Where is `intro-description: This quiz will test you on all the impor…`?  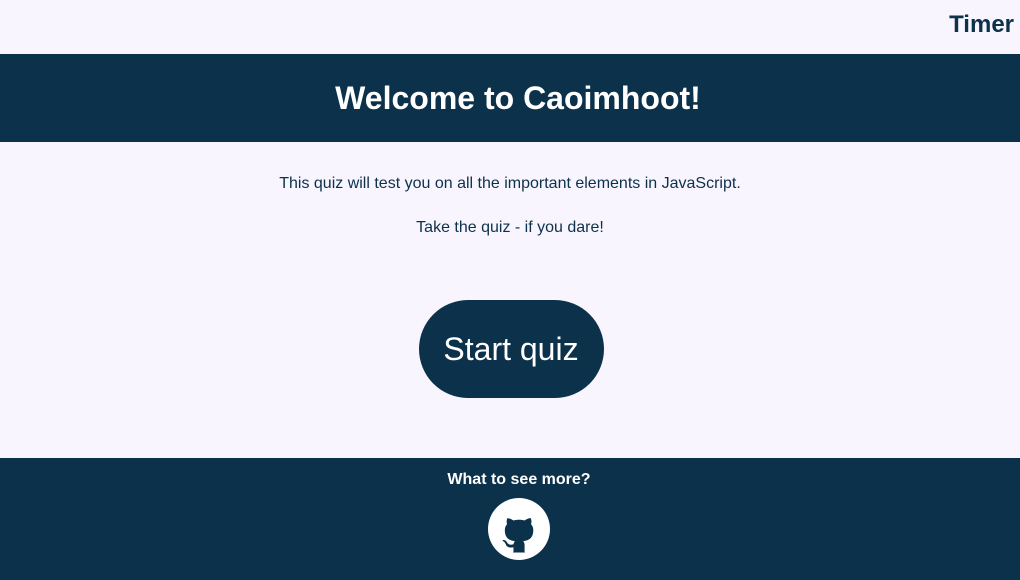
intro-description: This quiz will test you on all the impor… is located at coordinates (510, 183).